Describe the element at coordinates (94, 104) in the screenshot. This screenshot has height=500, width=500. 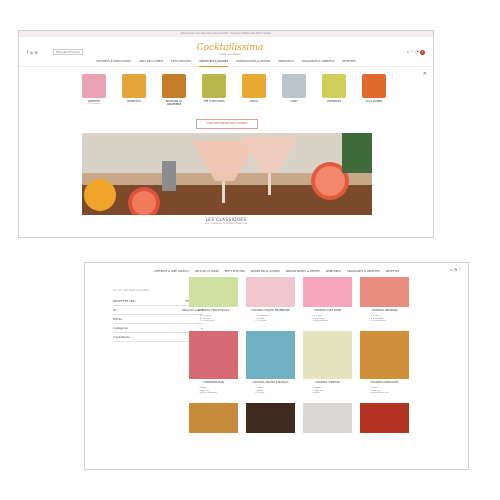
I see `category-count: (53 produits)` at that location.